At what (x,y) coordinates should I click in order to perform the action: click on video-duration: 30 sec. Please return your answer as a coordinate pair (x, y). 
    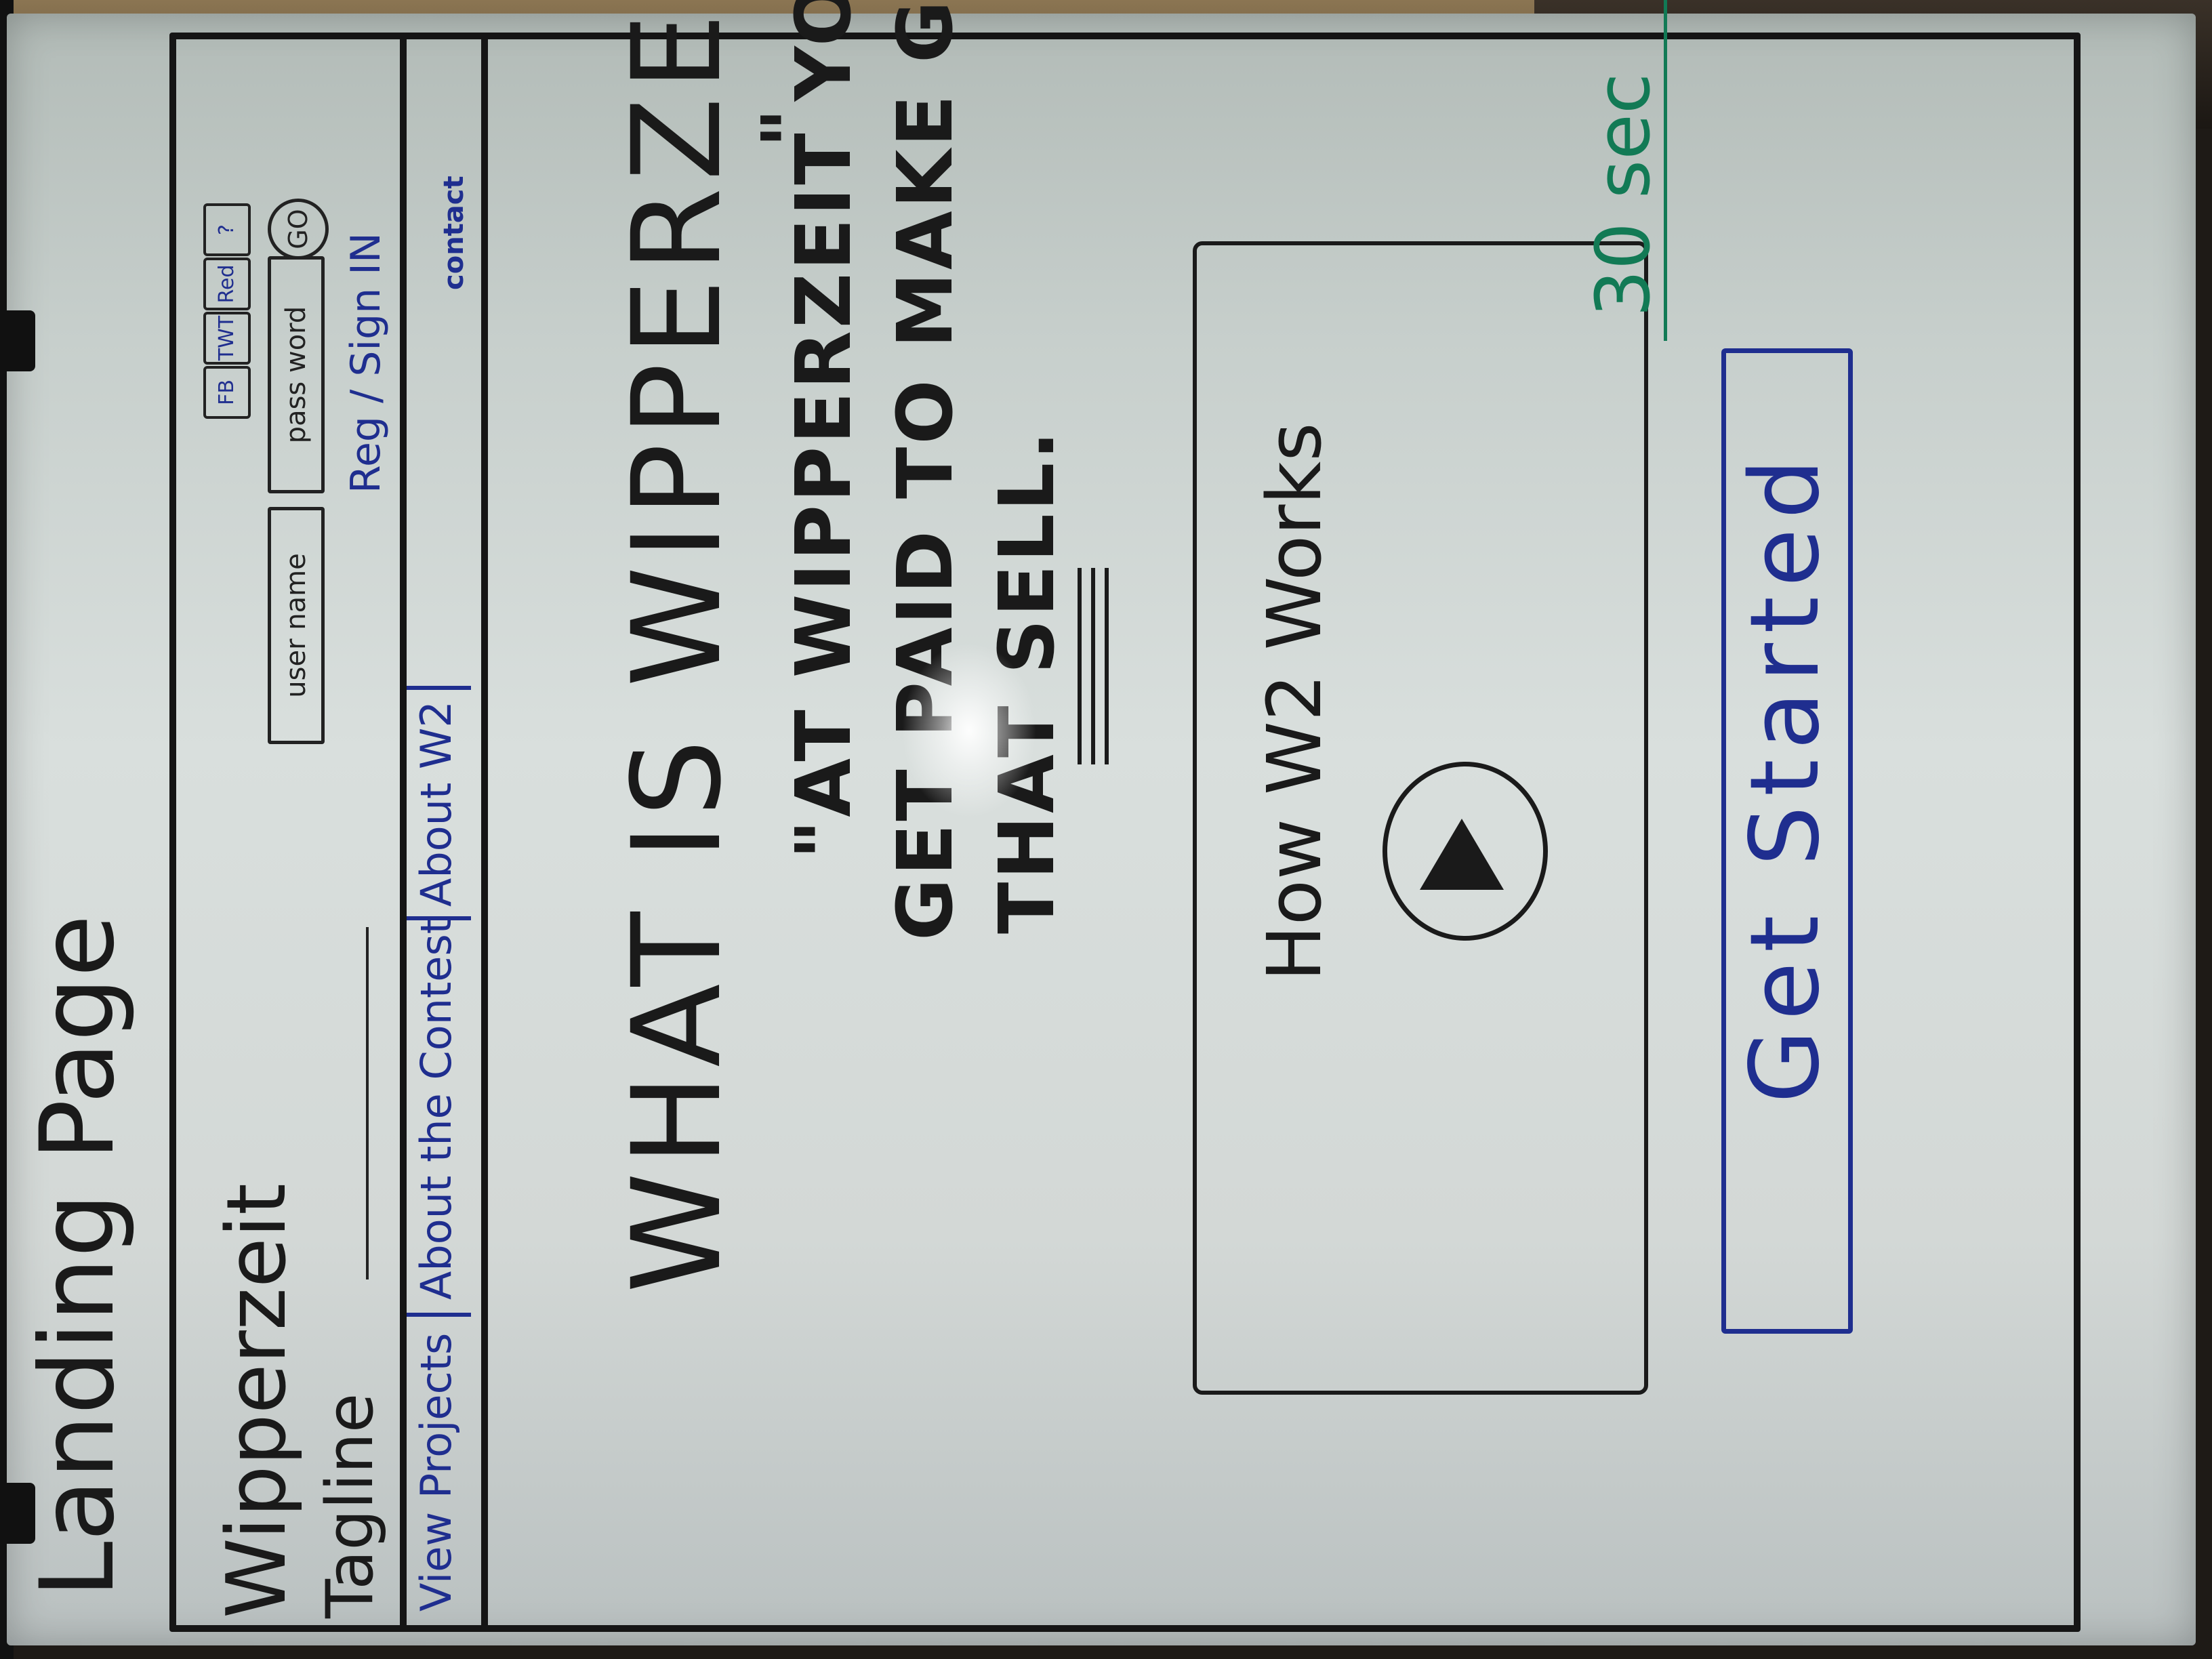
    Looking at the image, I should click on (1623, 195).